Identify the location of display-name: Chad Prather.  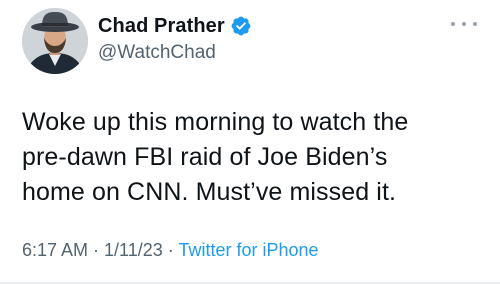
(161, 26).